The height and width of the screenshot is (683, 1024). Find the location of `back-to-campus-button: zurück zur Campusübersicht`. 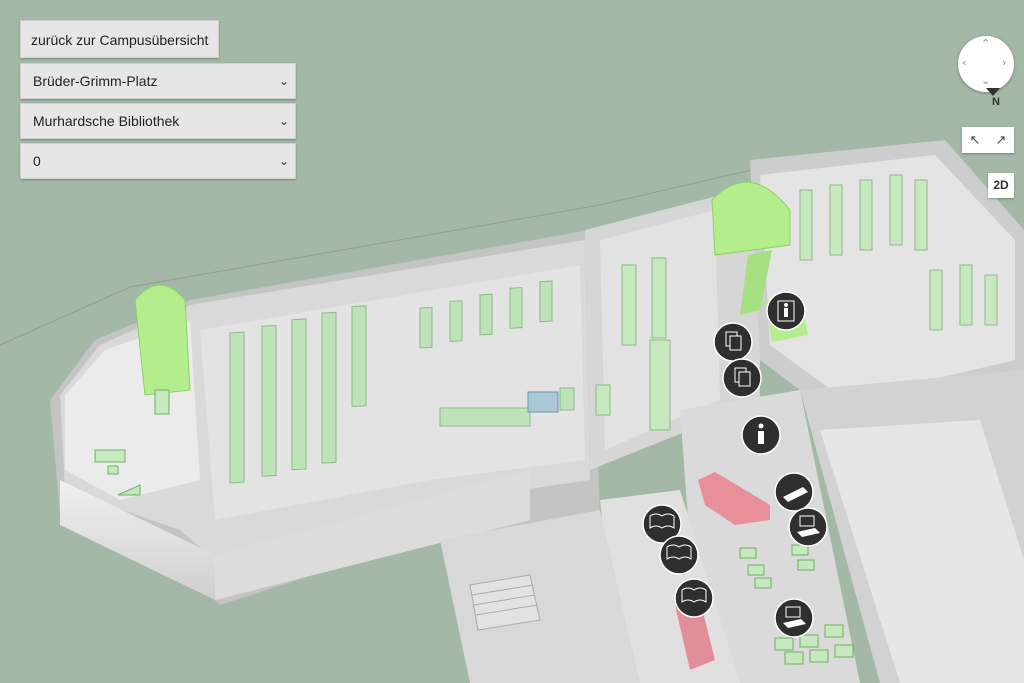

back-to-campus-button: zurück zur Campusübersicht is located at coordinates (120, 39).